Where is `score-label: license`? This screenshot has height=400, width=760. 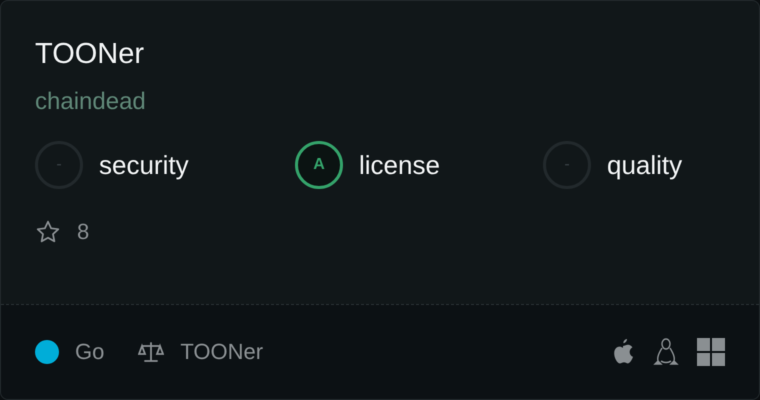
score-label: license is located at coordinates (399, 165).